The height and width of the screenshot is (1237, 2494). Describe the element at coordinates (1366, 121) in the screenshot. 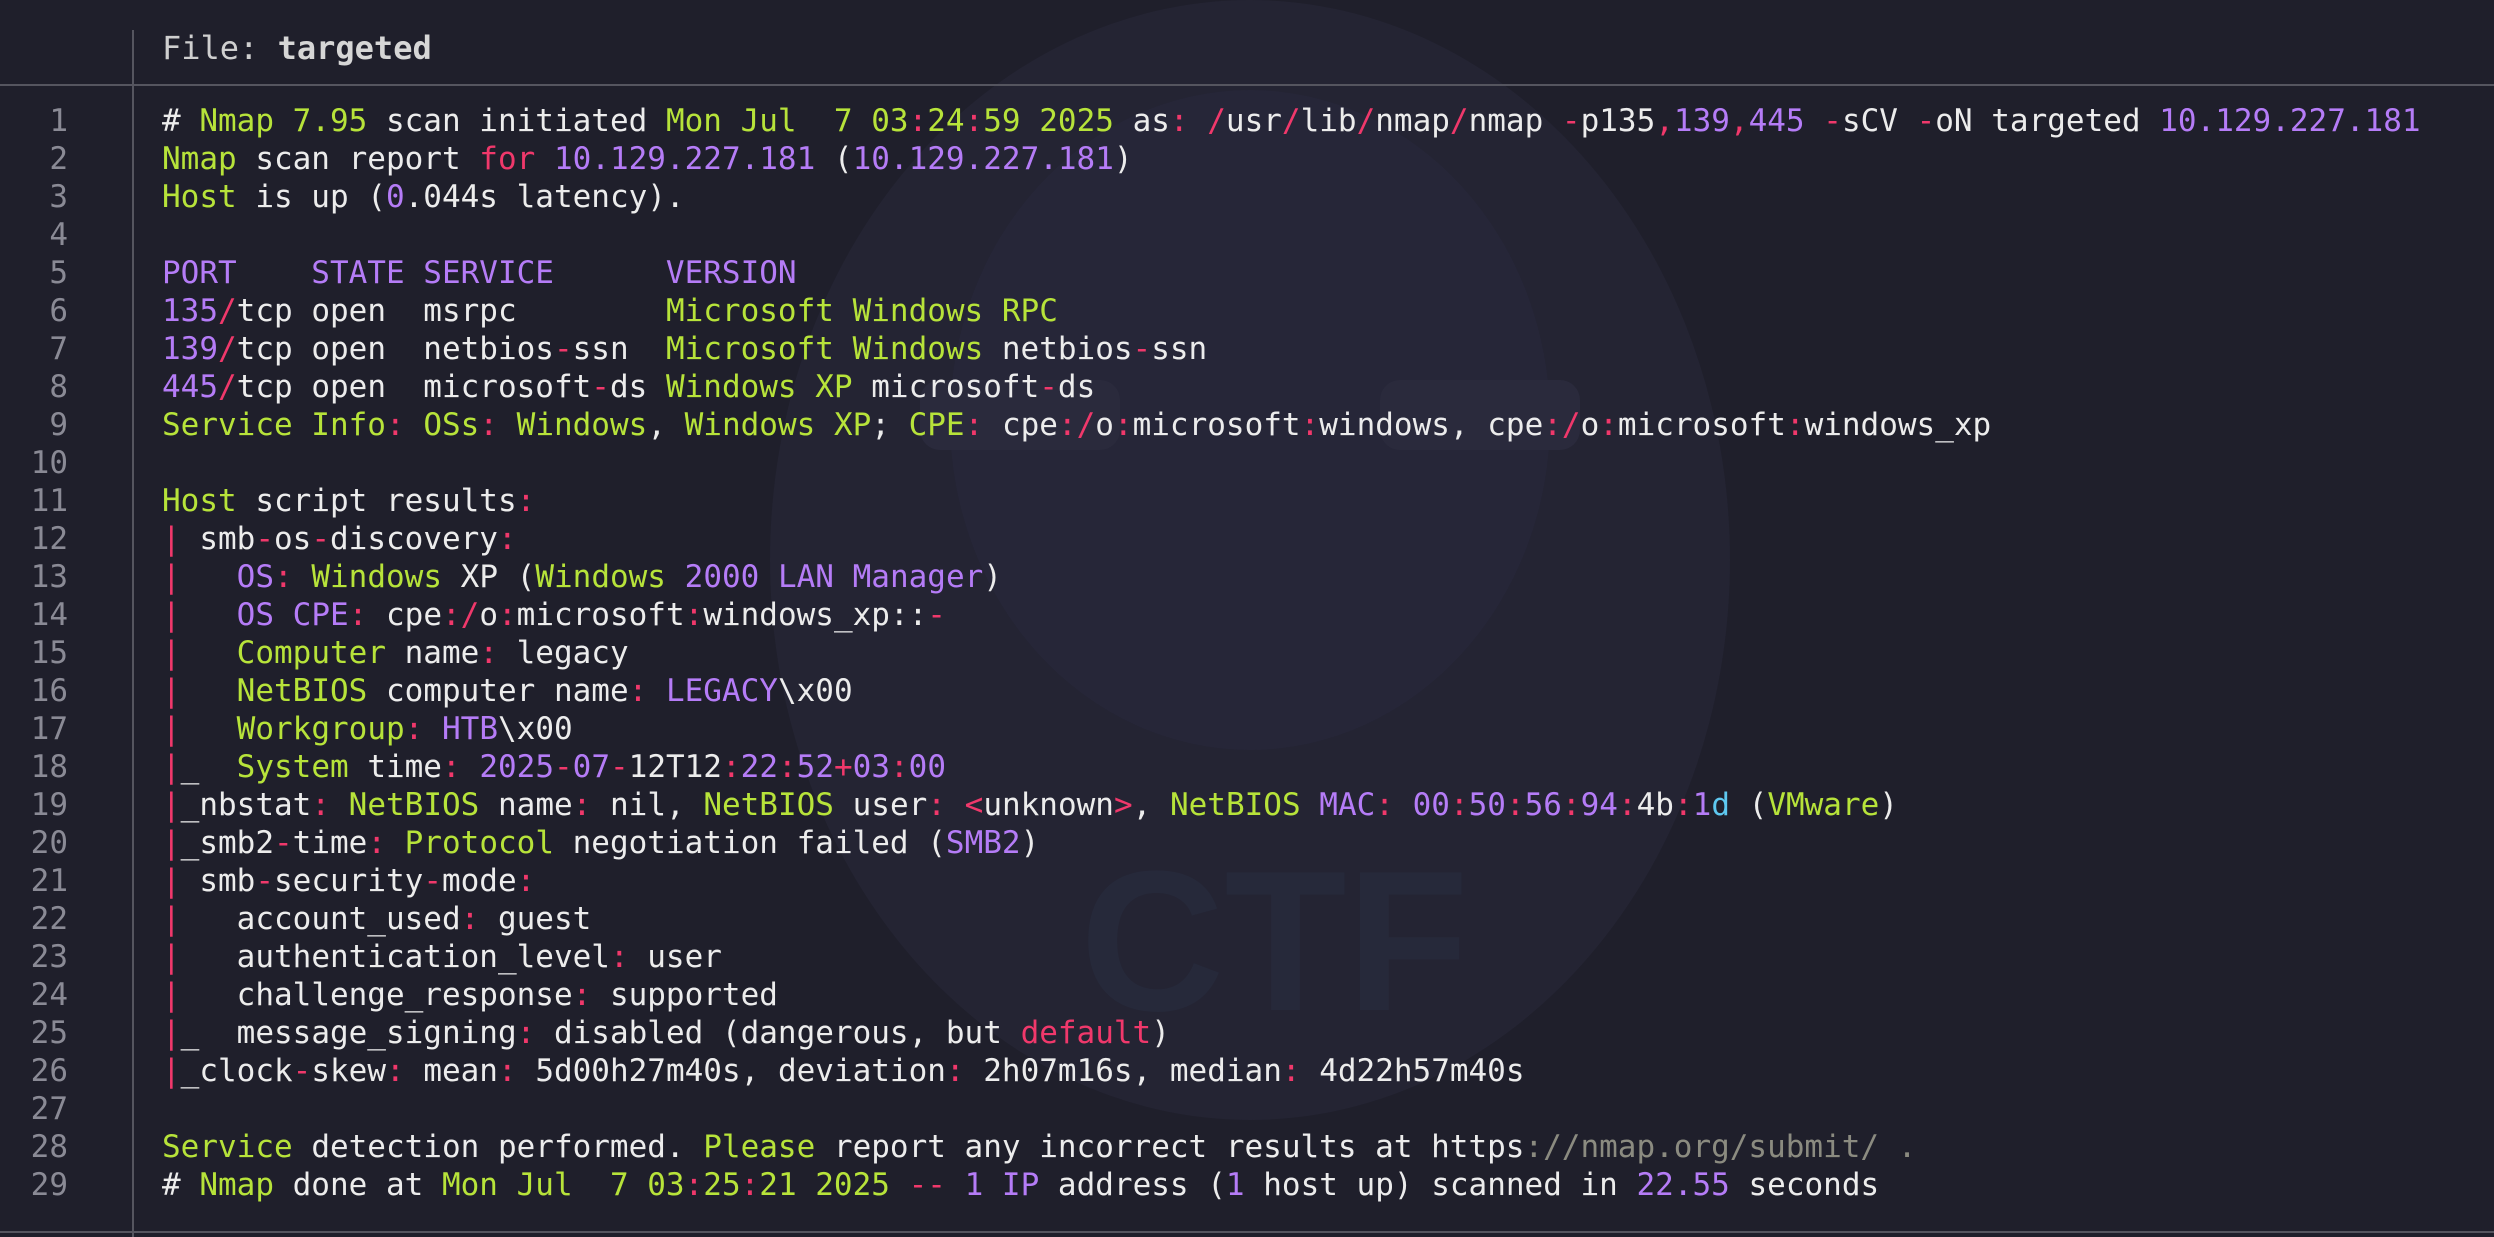

I see `token: /` at that location.